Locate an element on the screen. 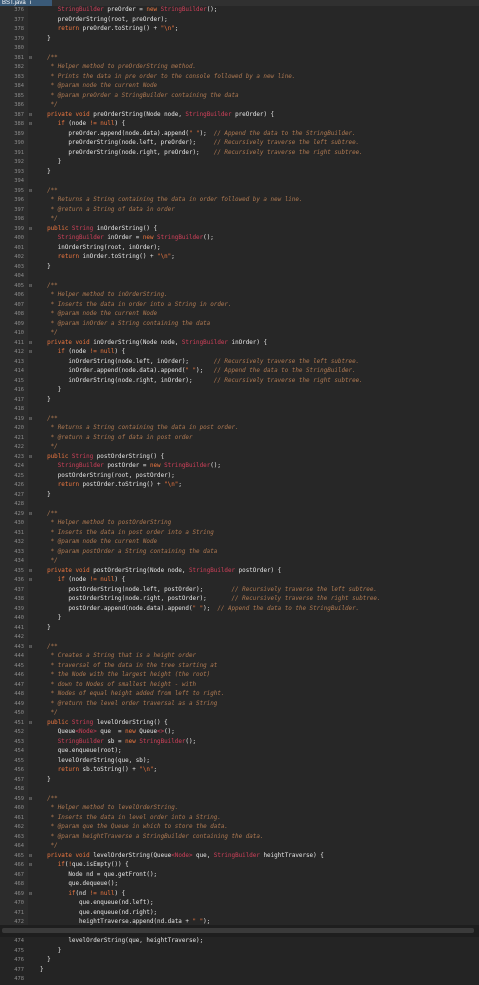  code-line: 427 } is located at coordinates (239, 496).